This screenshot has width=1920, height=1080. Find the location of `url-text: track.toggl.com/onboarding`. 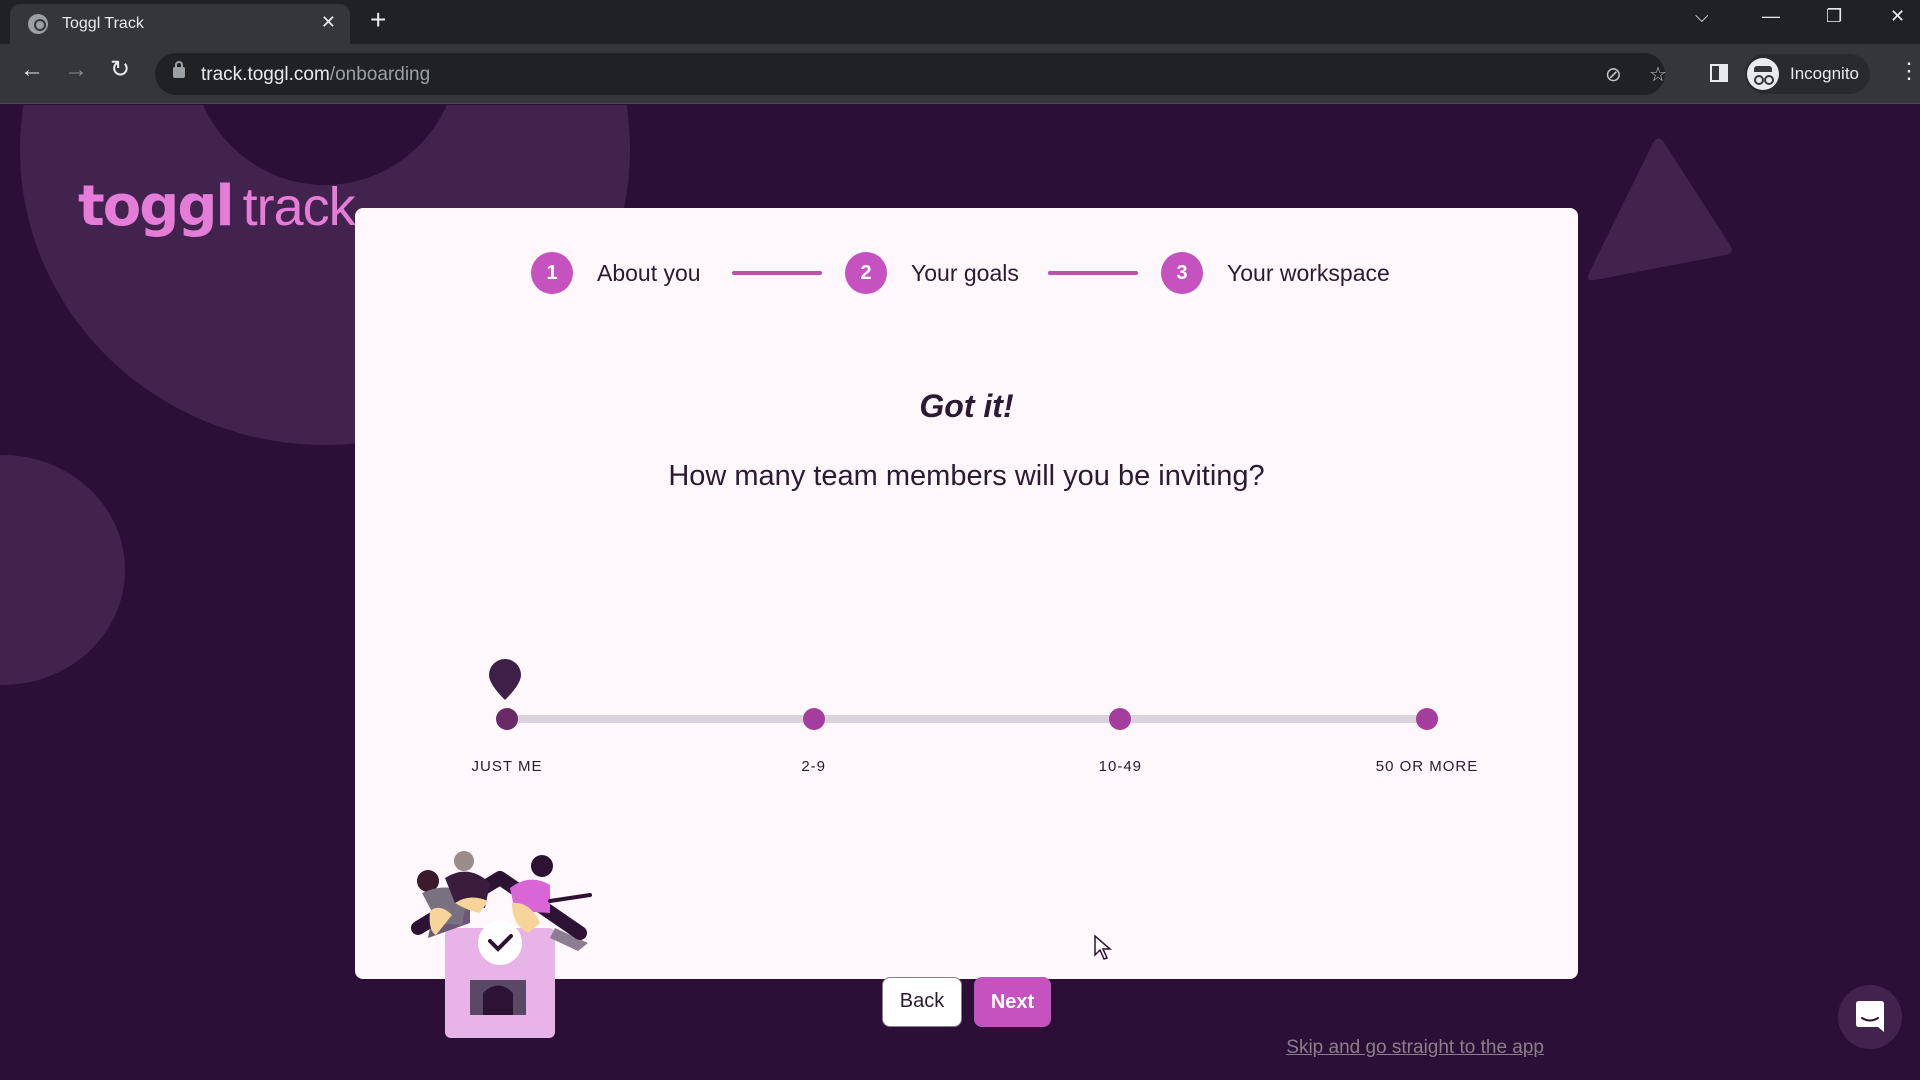

url-text: track.toggl.com/onboarding is located at coordinates (315, 75).